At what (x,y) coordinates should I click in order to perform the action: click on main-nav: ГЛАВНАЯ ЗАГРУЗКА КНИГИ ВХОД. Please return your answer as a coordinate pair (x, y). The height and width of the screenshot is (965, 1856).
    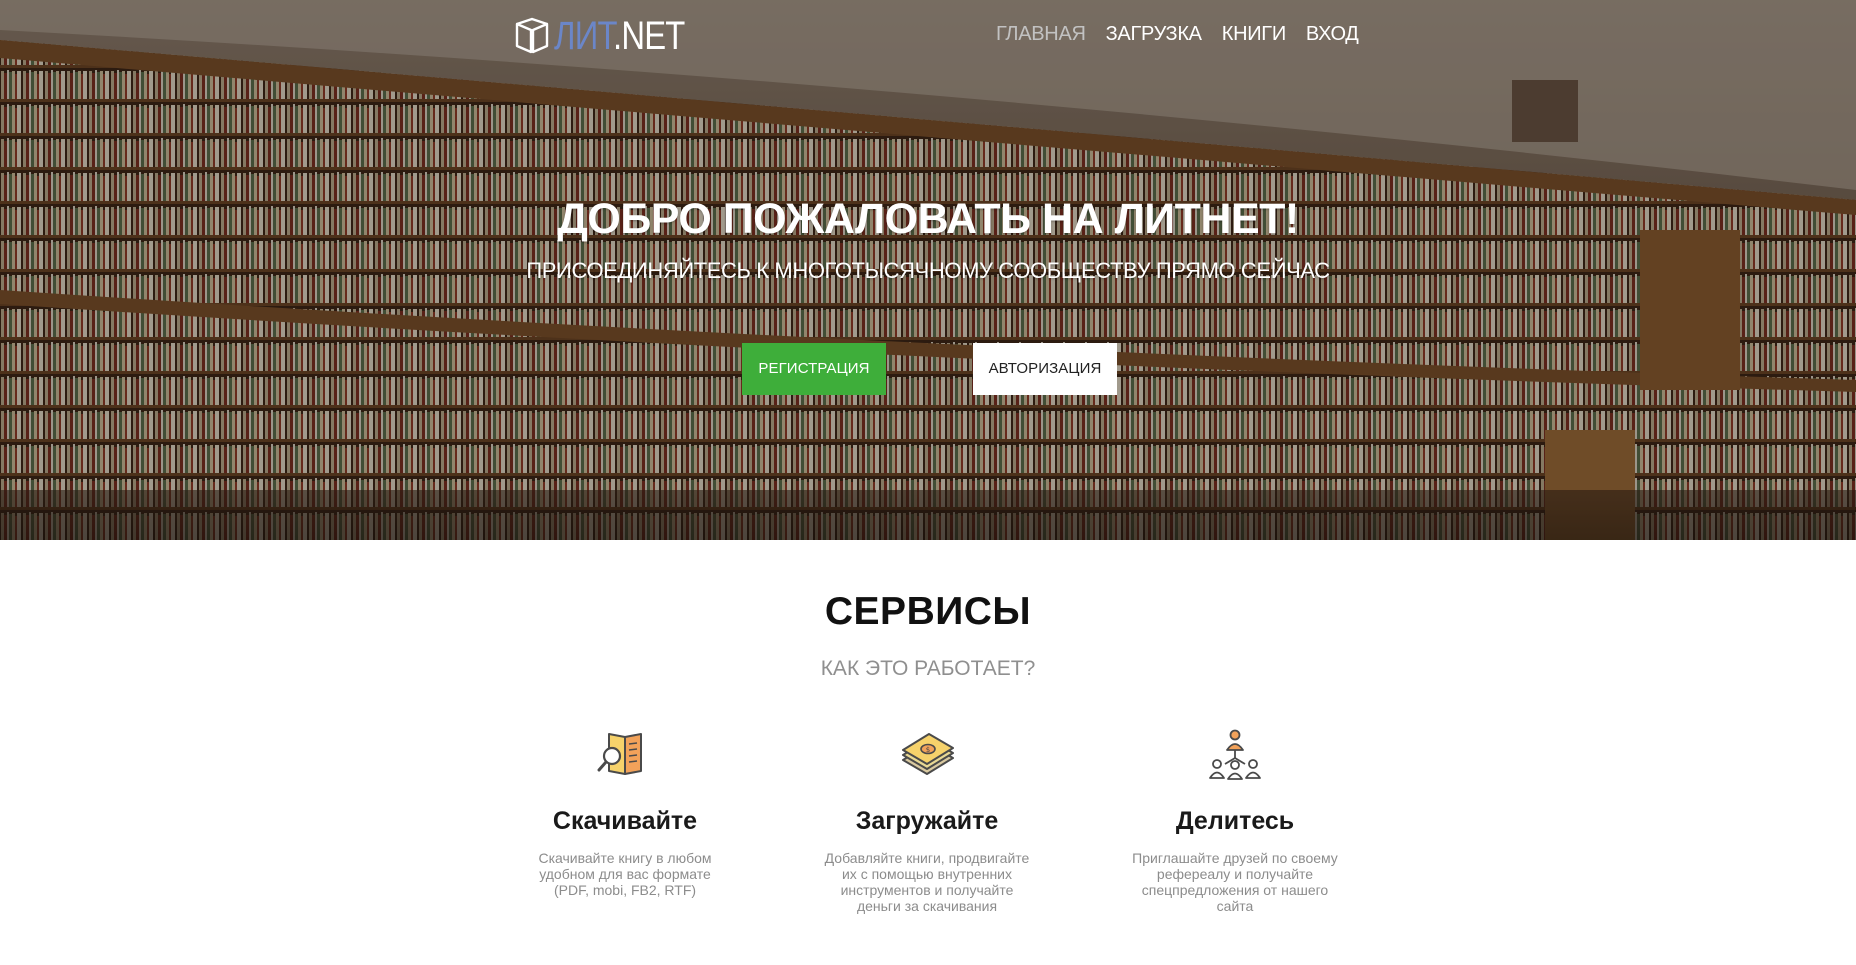
    Looking at the image, I should click on (1177, 34).